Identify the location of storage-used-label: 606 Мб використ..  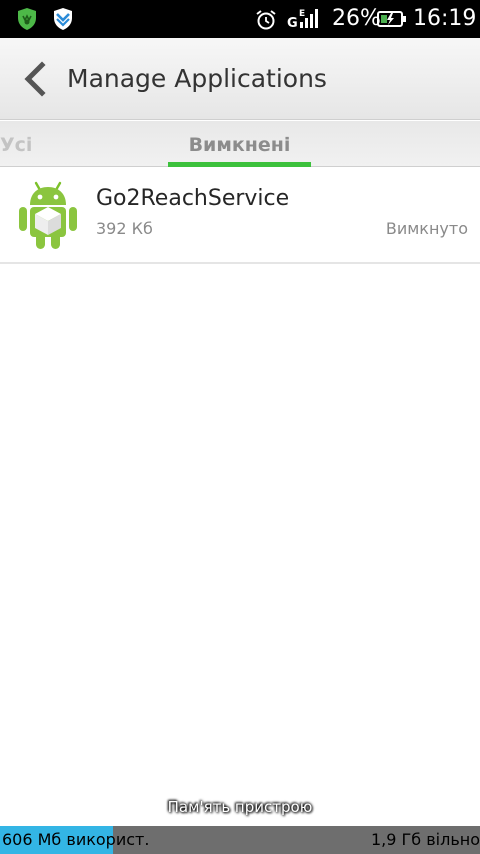
(76, 839).